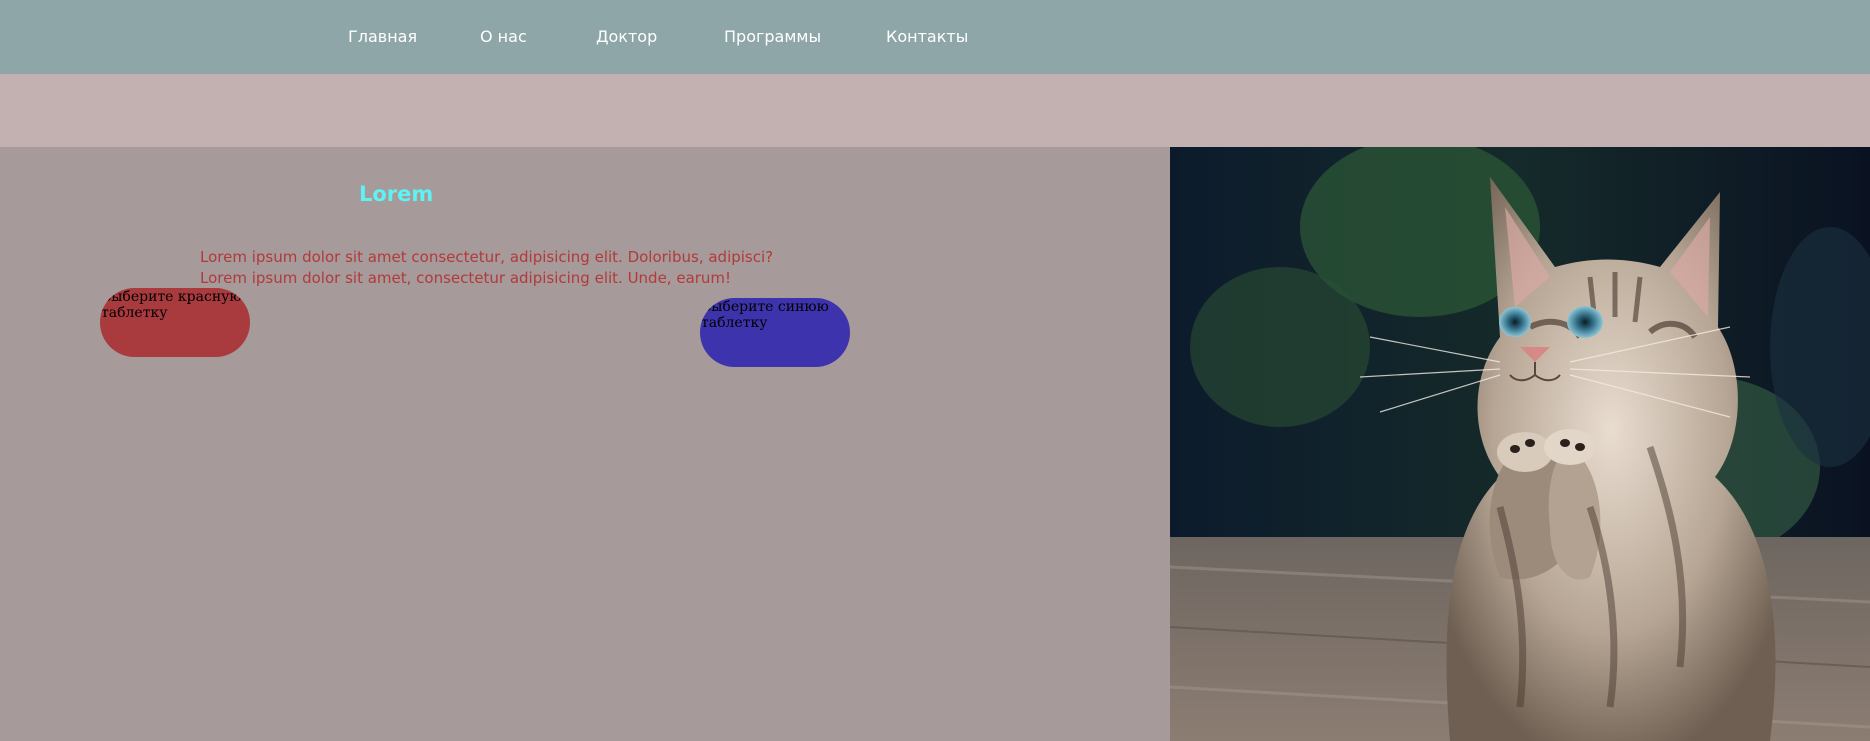 The image size is (1870, 741). I want to click on top-navigation: Главная О нас Доктор Программы Контакты, so click(935, 37).